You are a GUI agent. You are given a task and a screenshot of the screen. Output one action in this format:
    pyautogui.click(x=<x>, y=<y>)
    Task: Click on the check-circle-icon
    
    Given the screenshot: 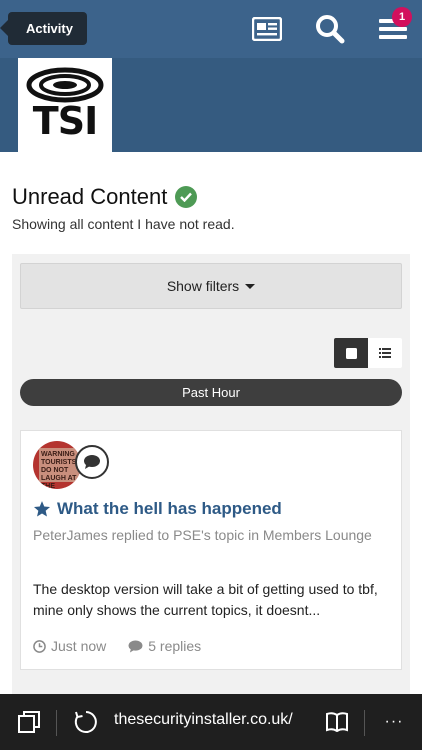 What is the action you would take?
    pyautogui.click(x=186, y=197)
    